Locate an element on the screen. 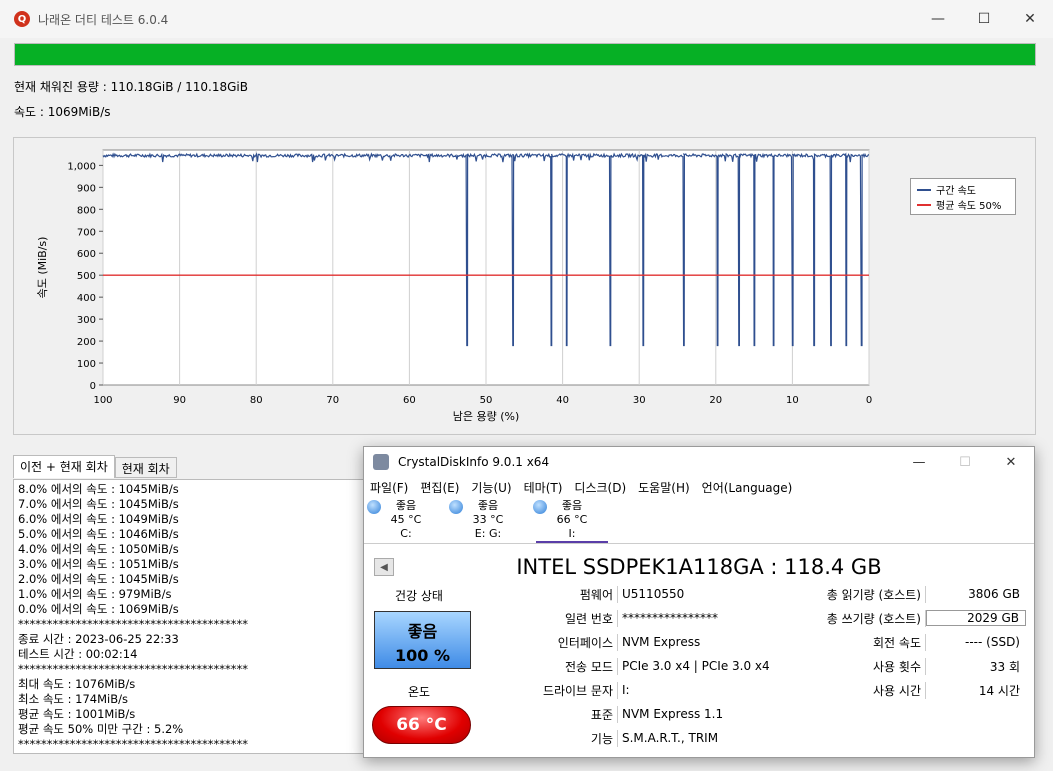 The height and width of the screenshot is (771, 1053). menu-help: 도움말(H) is located at coordinates (664, 487).